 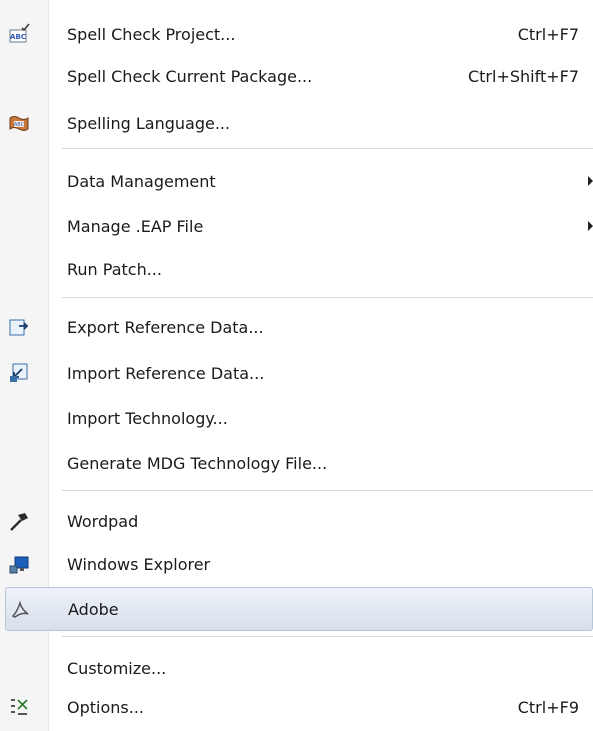 What do you see at coordinates (296, 181) in the screenshot?
I see `menu-item-data-management: Data Management` at bounding box center [296, 181].